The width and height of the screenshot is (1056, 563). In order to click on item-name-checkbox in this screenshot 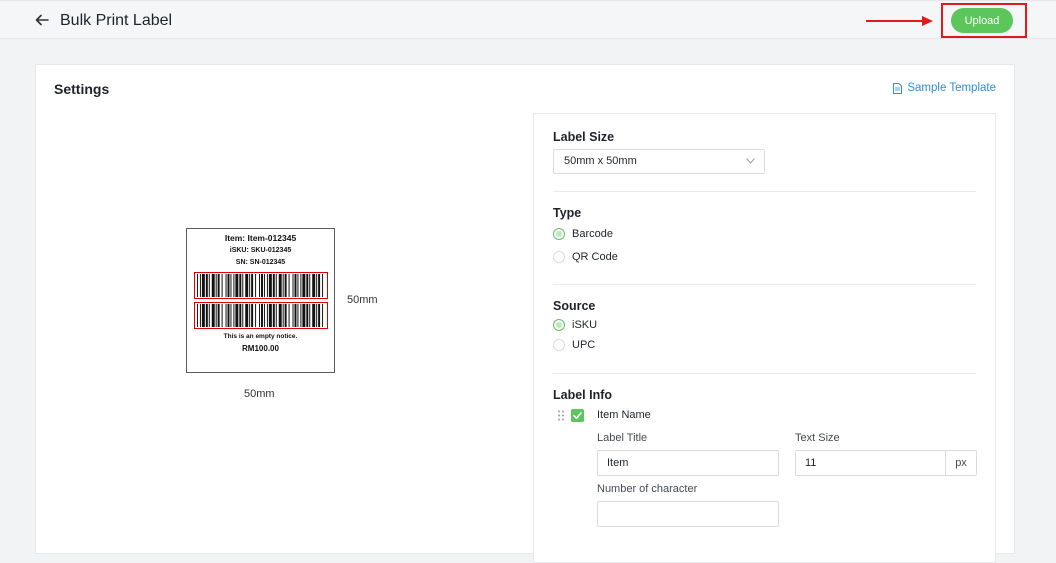, I will do `click(577, 415)`.